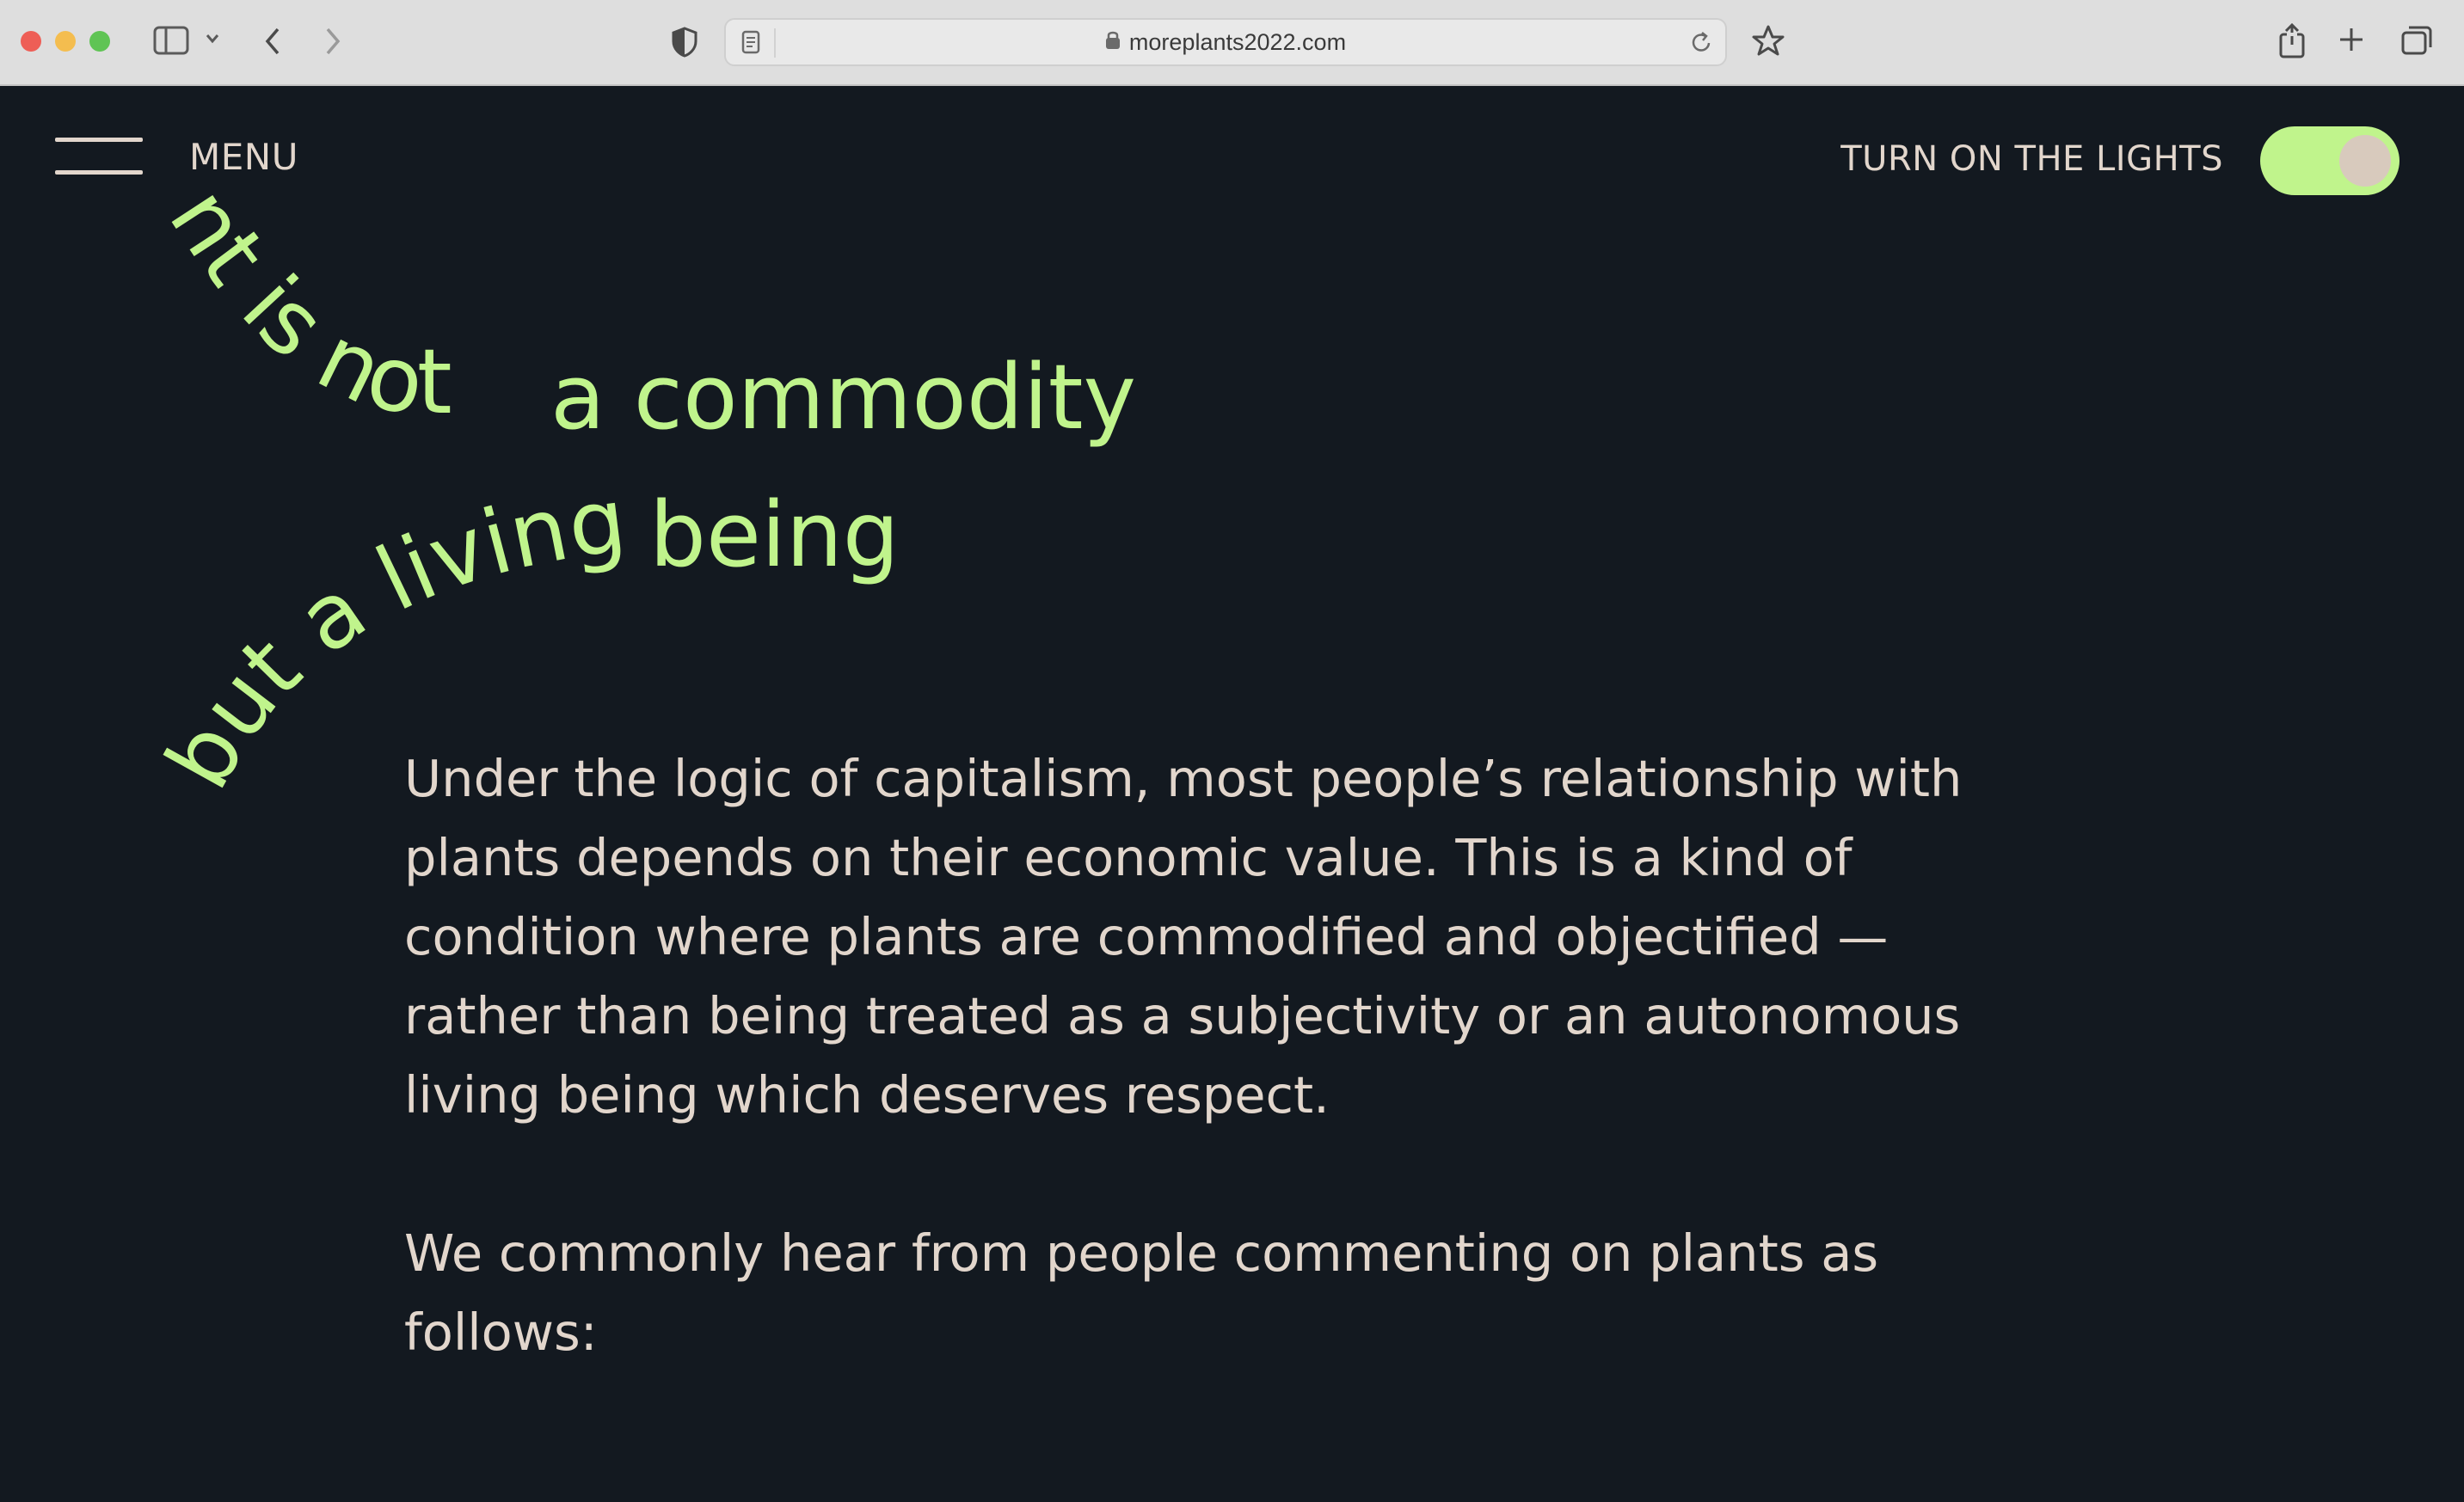 The width and height of the screenshot is (2464, 1502). I want to click on reload-icon, so click(1701, 43).